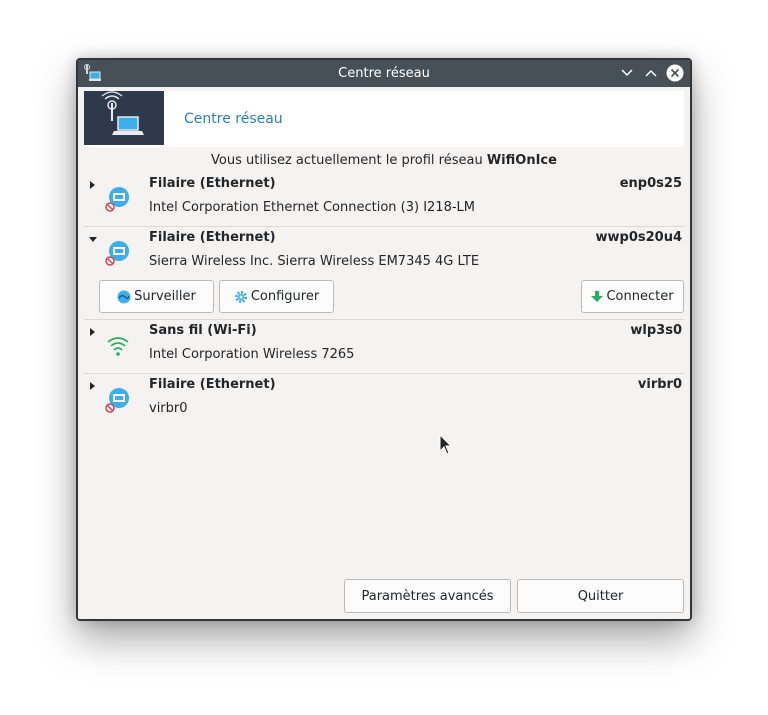 The width and height of the screenshot is (768, 715). What do you see at coordinates (656, 330) in the screenshot?
I see `connection-interface: wlp3s0` at bounding box center [656, 330].